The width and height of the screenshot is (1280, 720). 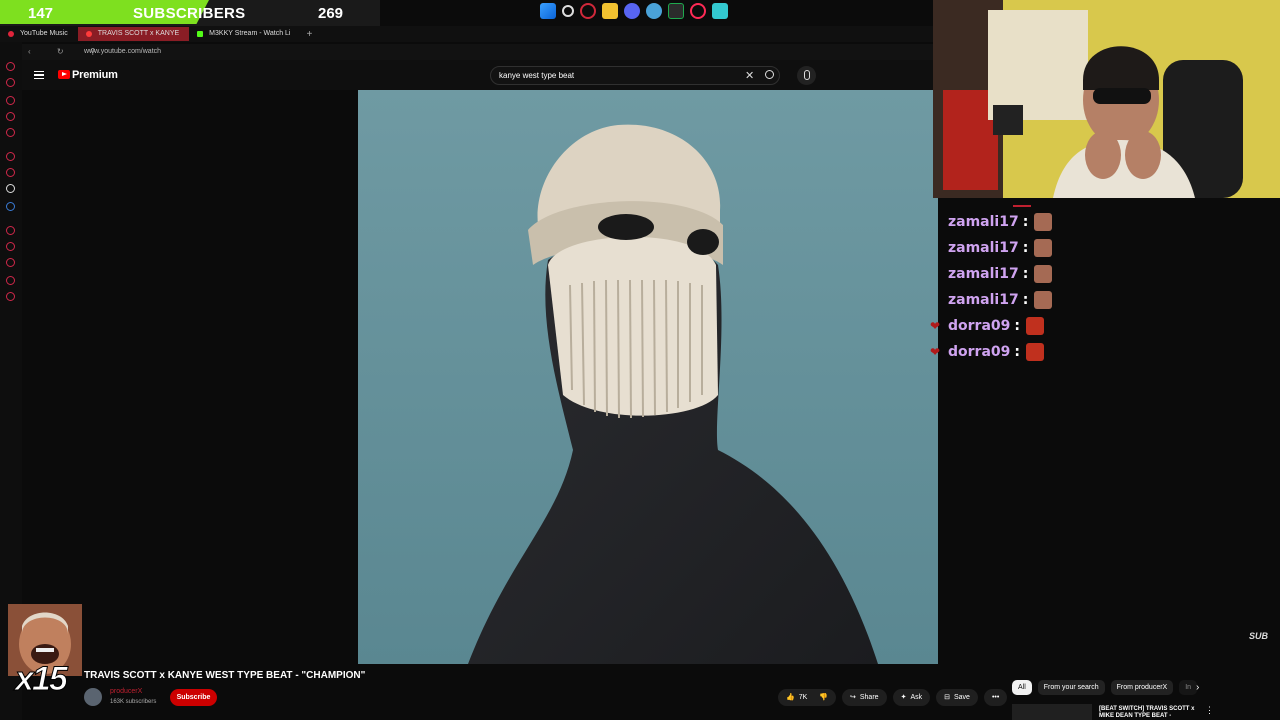 What do you see at coordinates (64, 74) in the screenshot?
I see `youtube-logo-icon` at bounding box center [64, 74].